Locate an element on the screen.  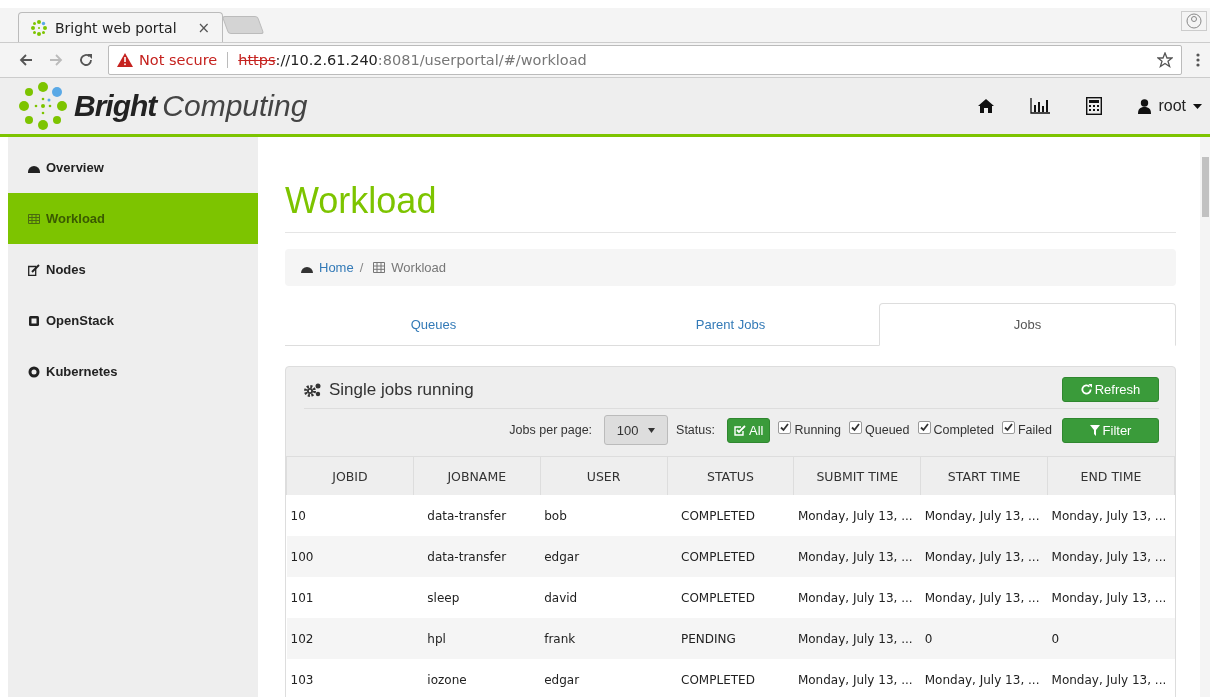
url-text: https://10.2.61.240:8081/userportal/#/workload is located at coordinates (412, 60).